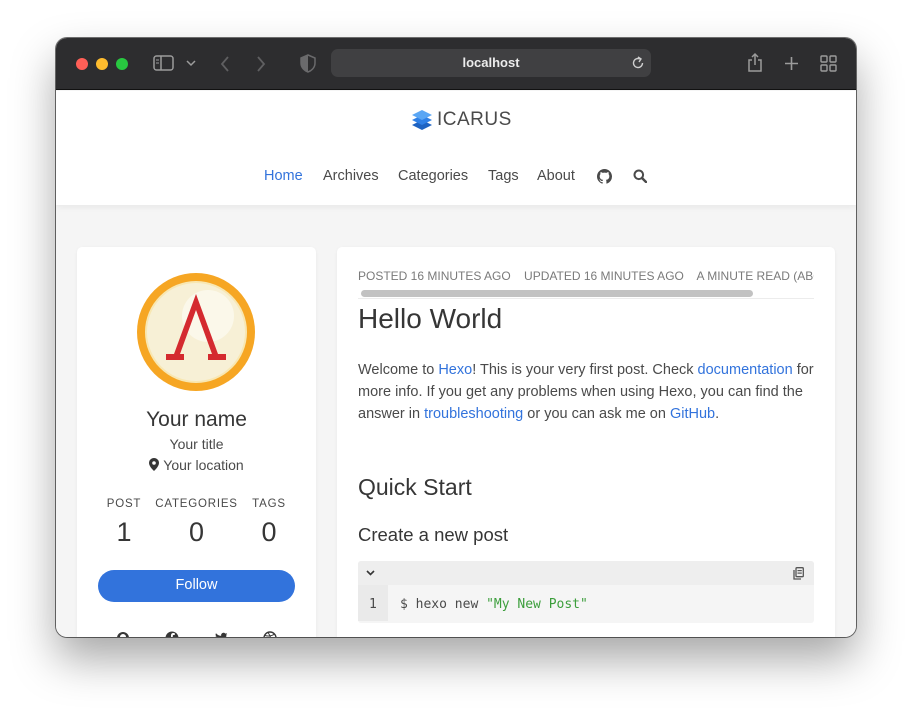  Describe the element at coordinates (755, 62) in the screenshot. I see `share-icon` at that location.